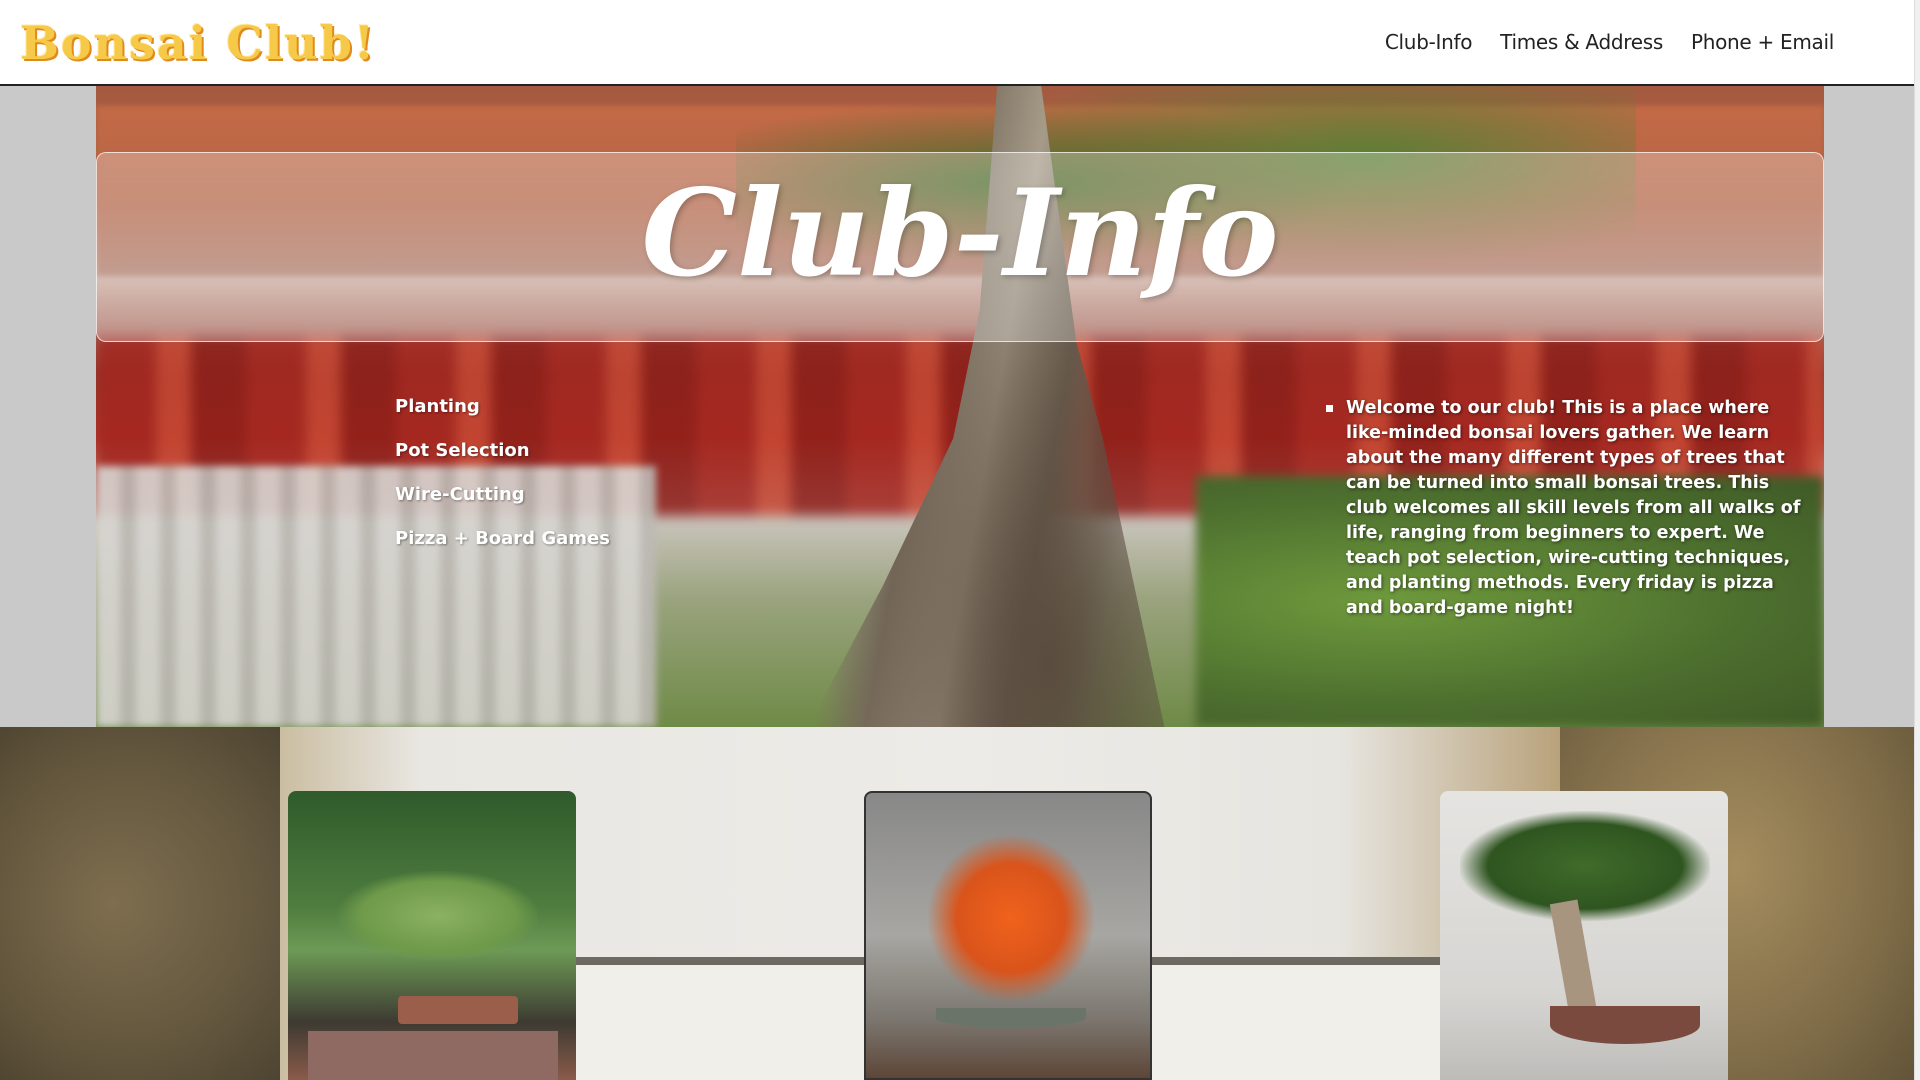 This screenshot has height=1080, width=1920. Describe the element at coordinates (198, 43) in the screenshot. I see `site-logo: Bonsai Club!` at that location.